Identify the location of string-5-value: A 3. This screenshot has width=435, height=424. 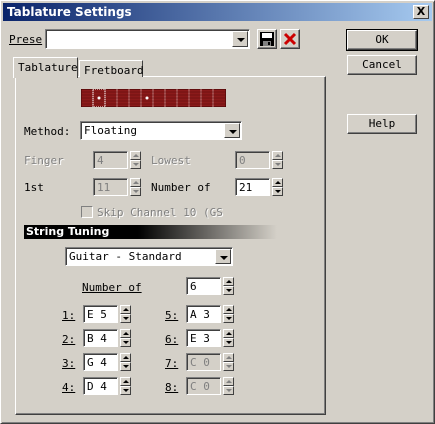
(200, 314).